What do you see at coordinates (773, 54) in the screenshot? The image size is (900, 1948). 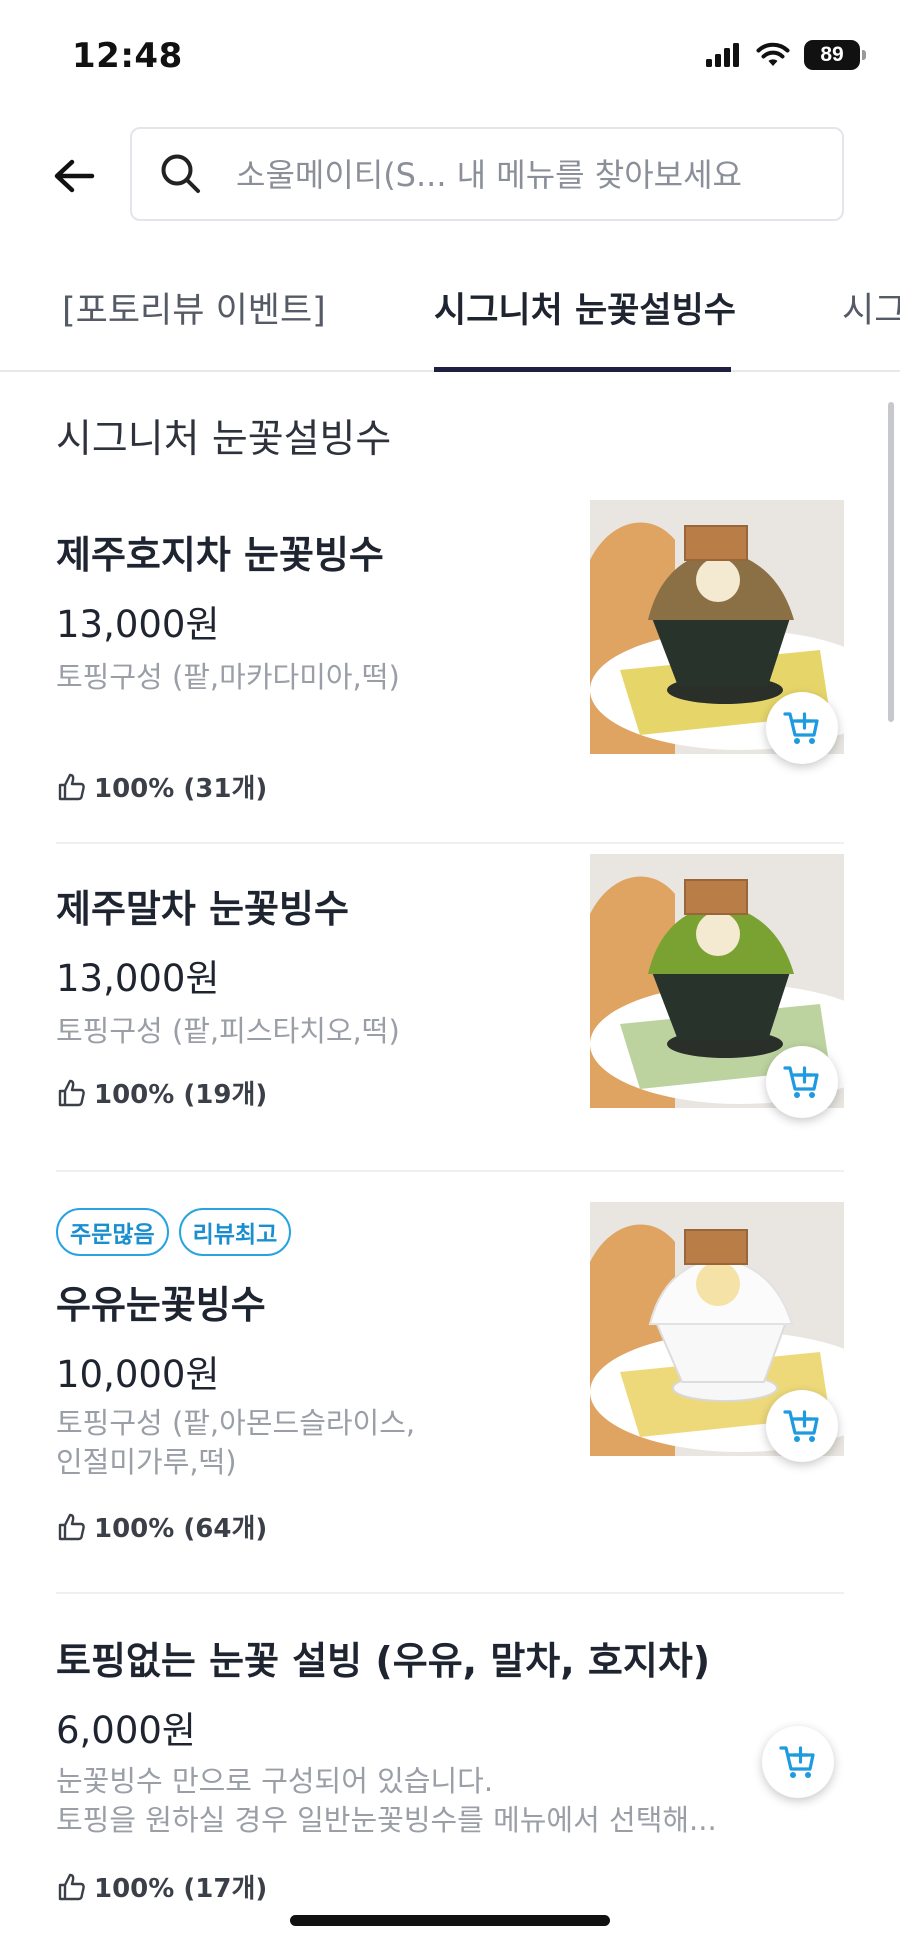 I see `wifi-icon` at bounding box center [773, 54].